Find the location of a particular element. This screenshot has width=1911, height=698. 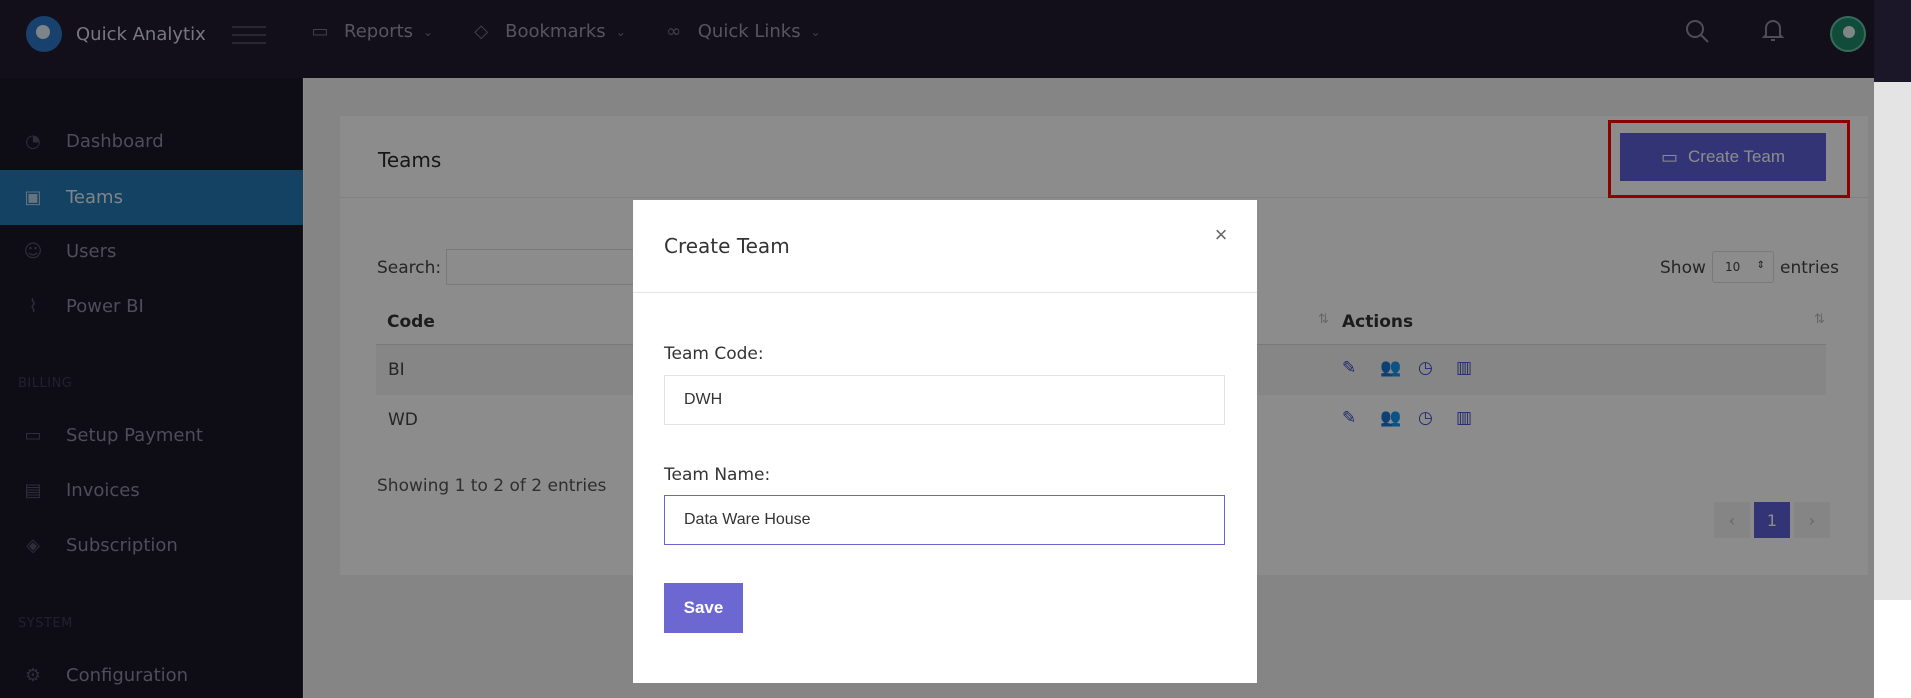

team-code-label: Team Code: is located at coordinates (714, 354).